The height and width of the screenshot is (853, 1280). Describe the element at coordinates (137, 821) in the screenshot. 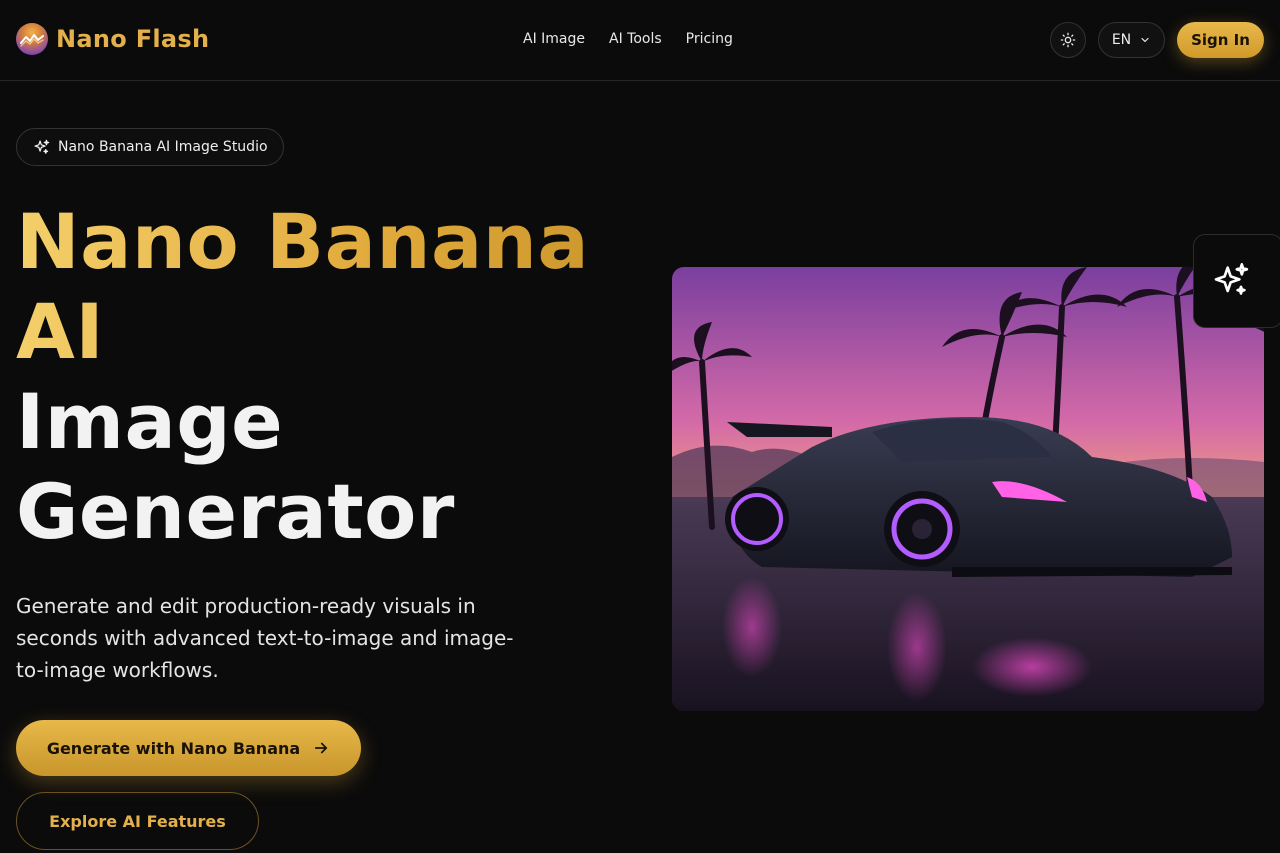

I see `explore-features-button: Explore AI Features` at that location.